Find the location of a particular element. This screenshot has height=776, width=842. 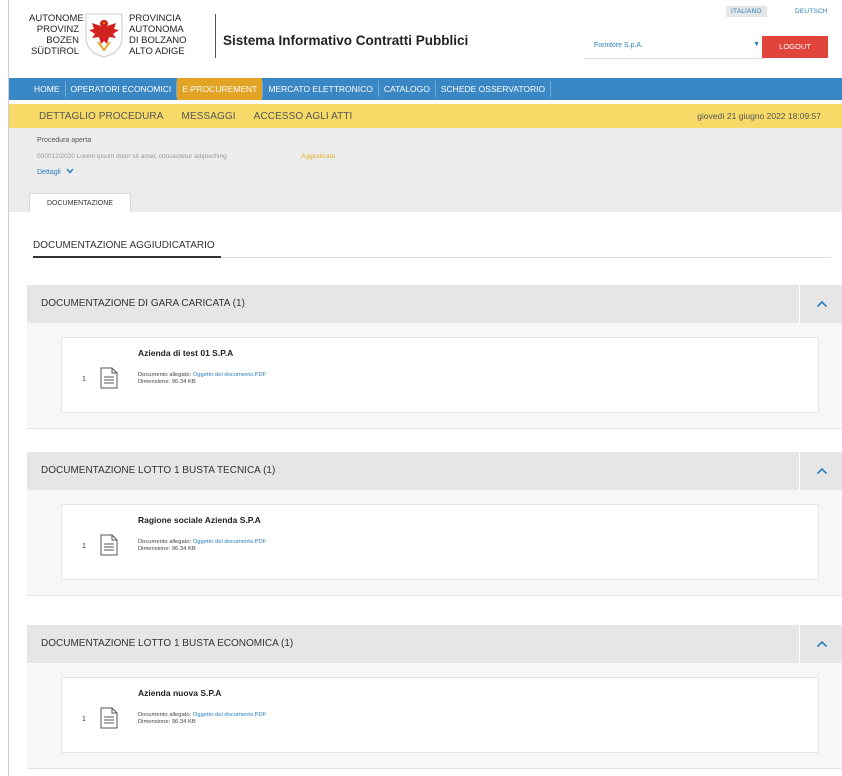

title-divider is located at coordinates (526, 257).